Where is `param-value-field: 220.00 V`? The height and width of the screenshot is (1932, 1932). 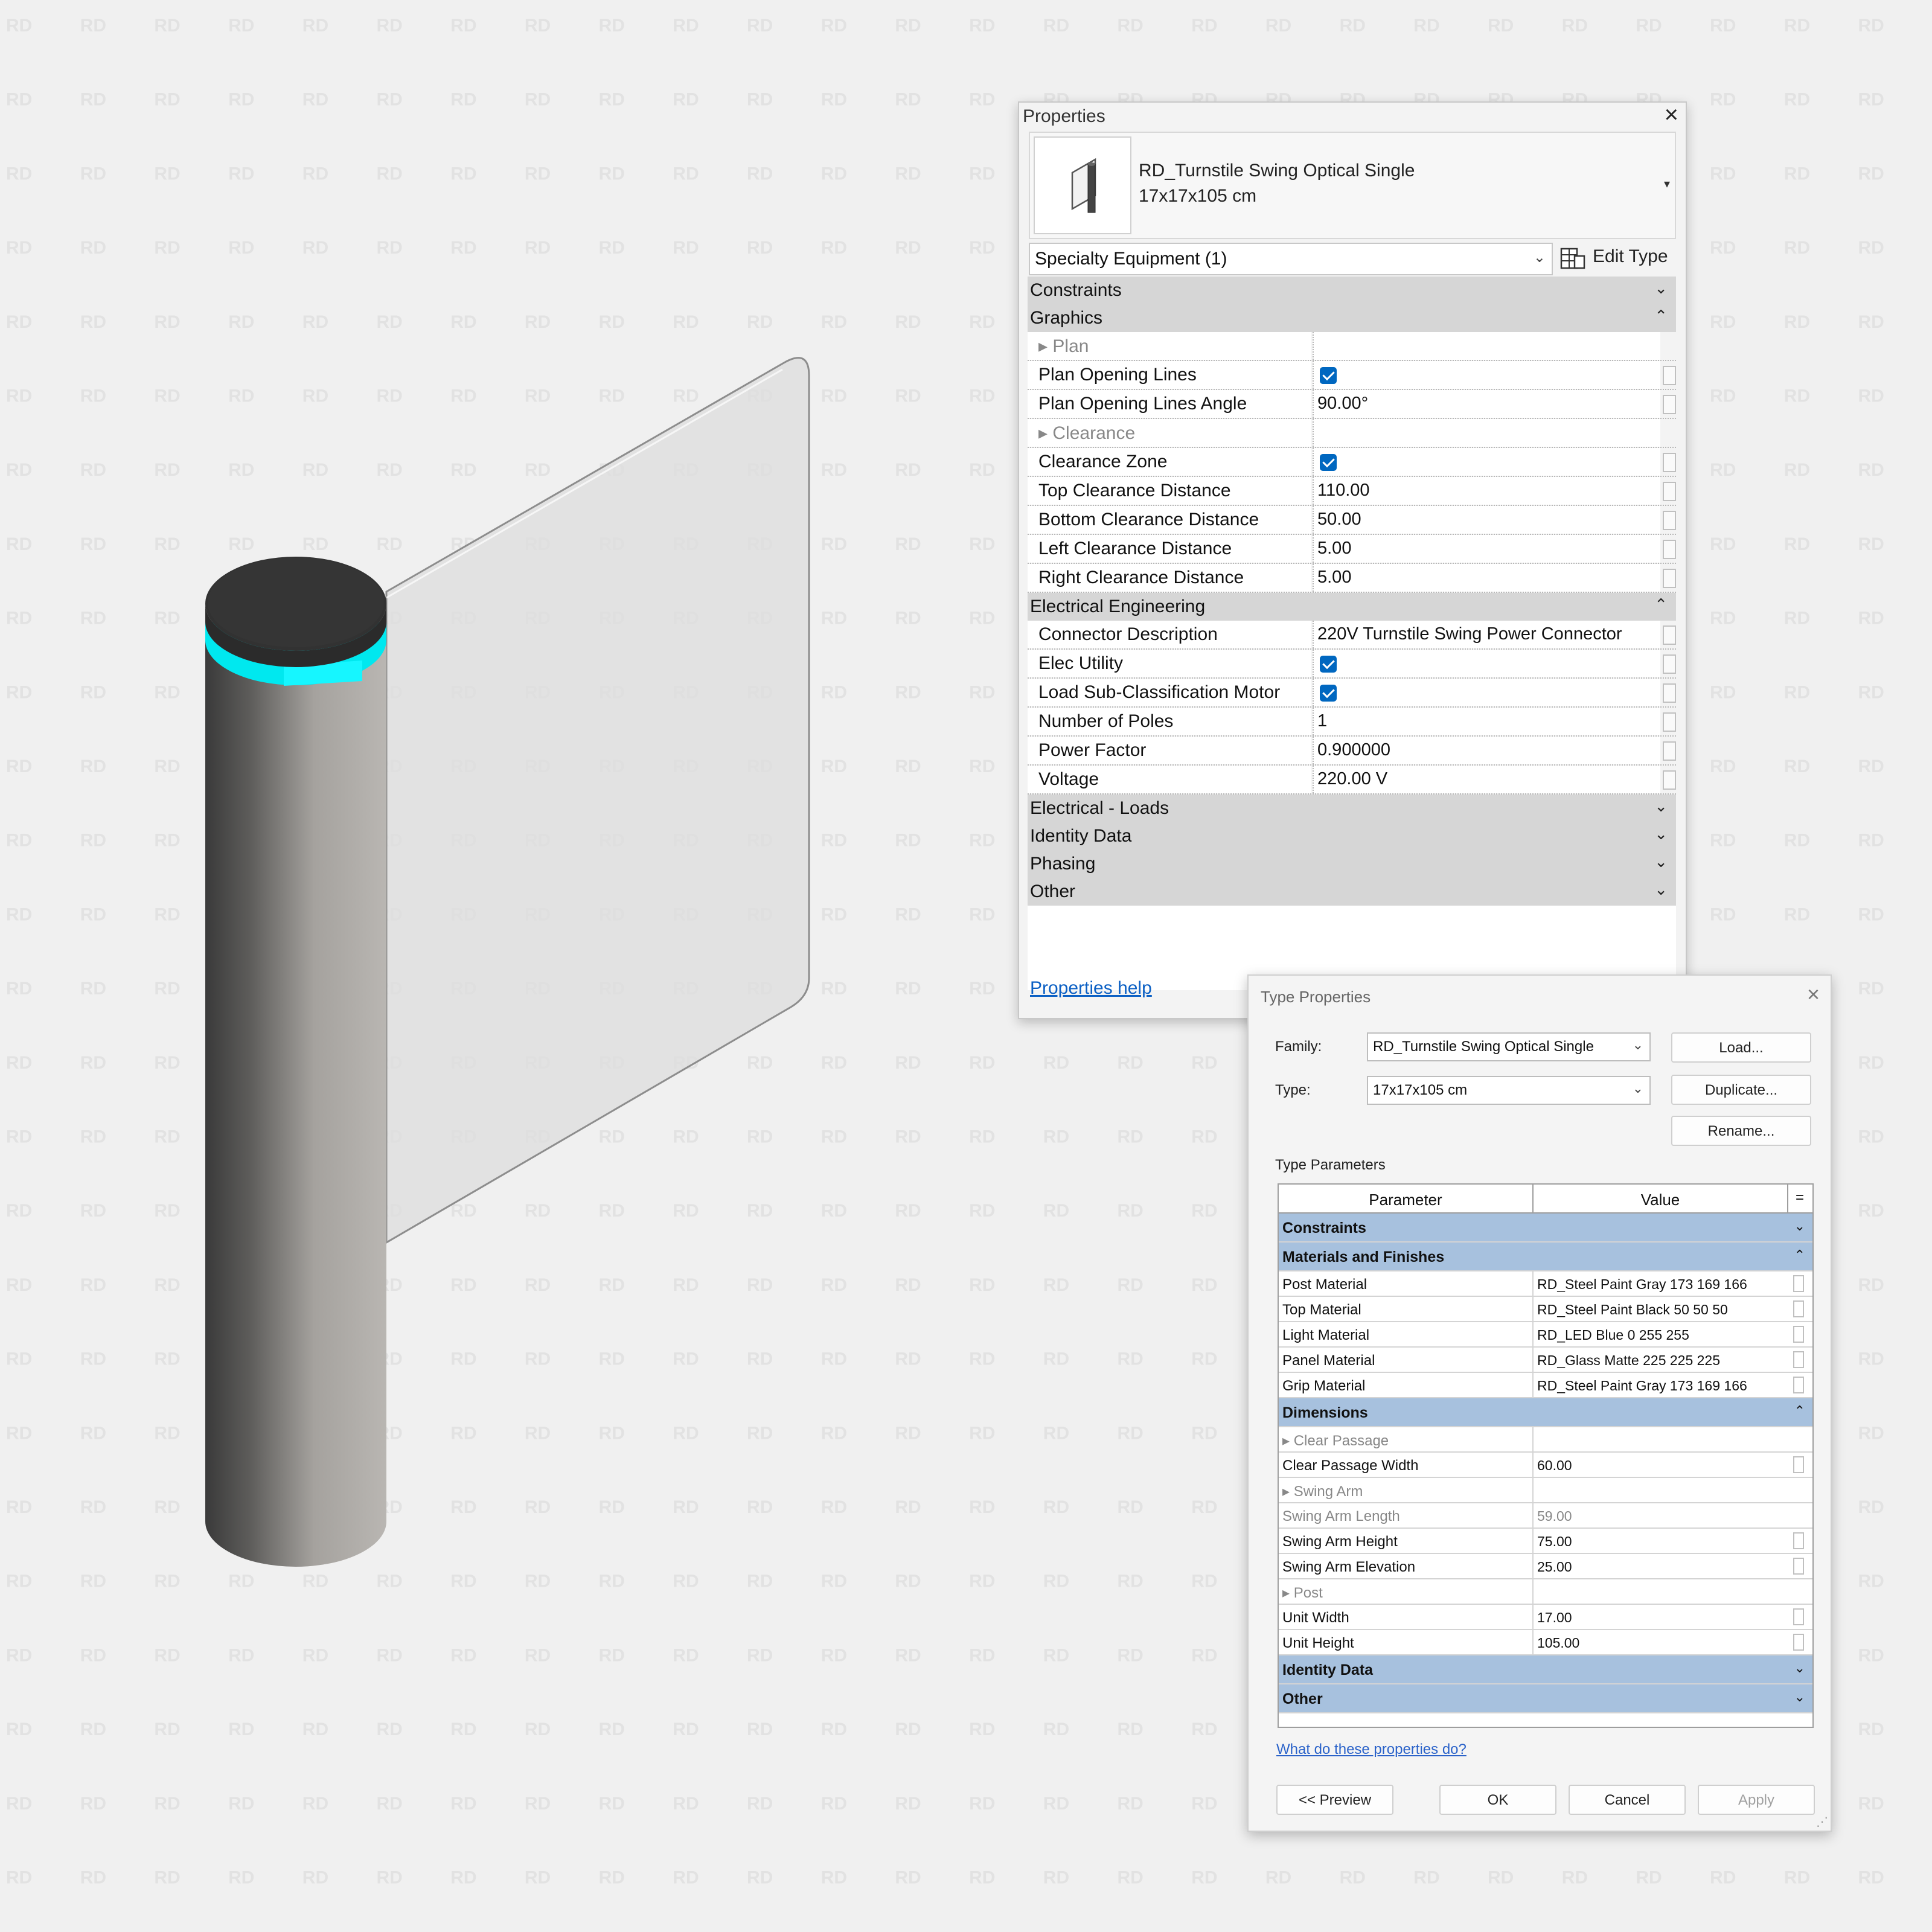 param-value-field: 220.00 V is located at coordinates (1487, 780).